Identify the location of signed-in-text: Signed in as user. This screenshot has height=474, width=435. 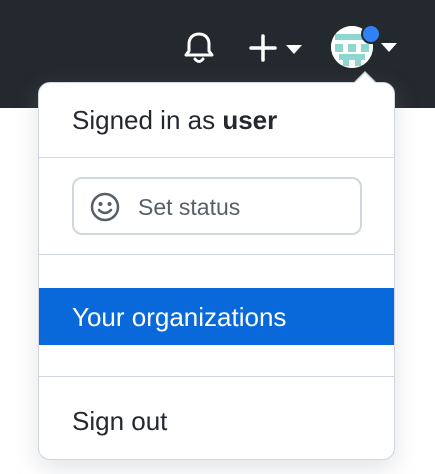
(175, 120).